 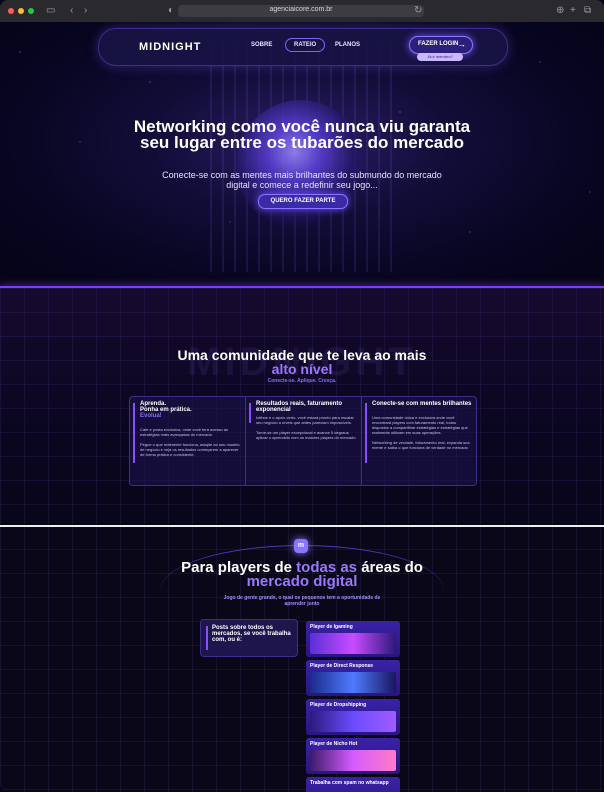 What do you see at coordinates (302, 369) in the screenshot?
I see `community-title-highlight: alto nível` at bounding box center [302, 369].